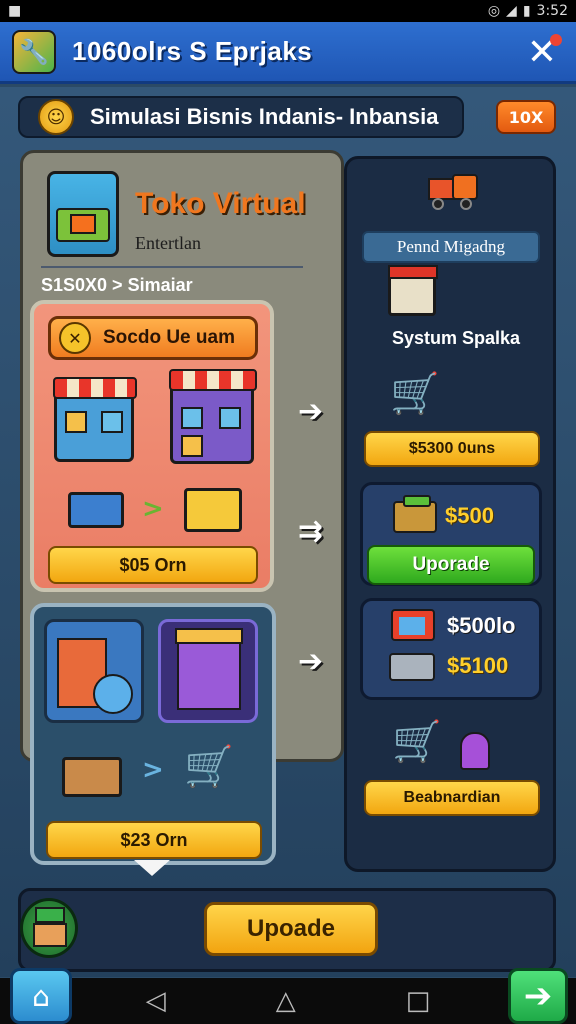  Describe the element at coordinates (75, 338) in the screenshot. I see `tools-icon: ✕` at that location.